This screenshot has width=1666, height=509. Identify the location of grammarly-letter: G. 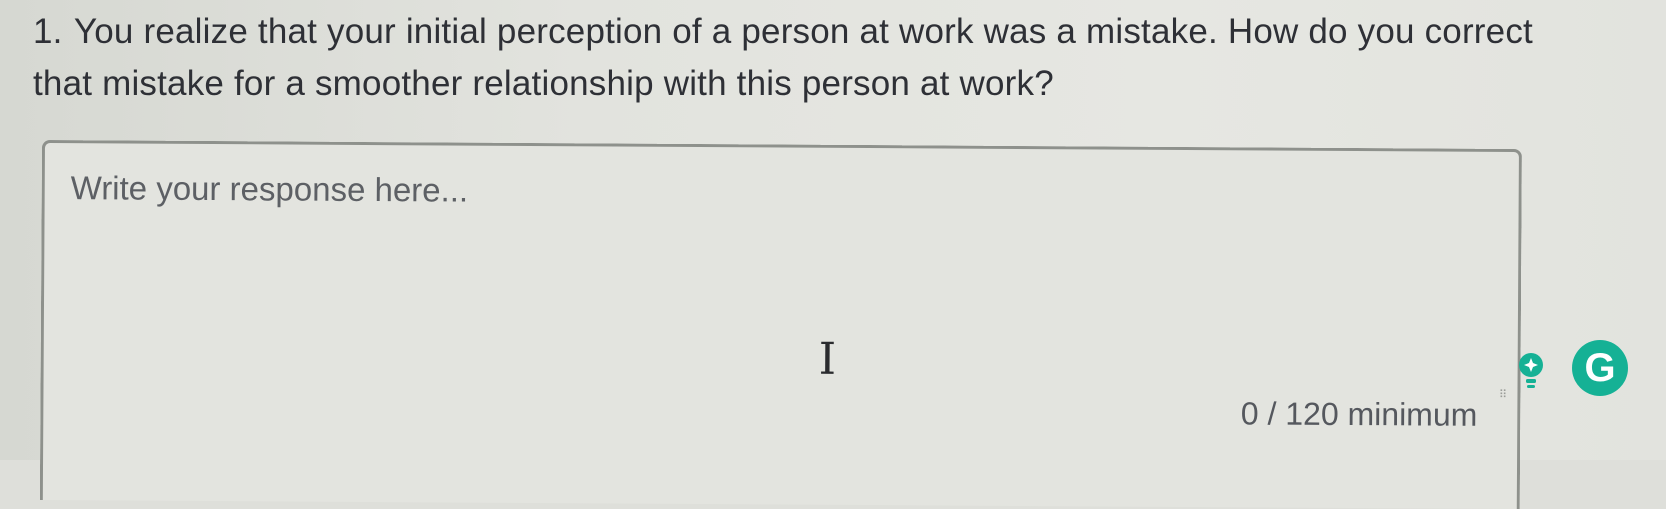
(1600, 367).